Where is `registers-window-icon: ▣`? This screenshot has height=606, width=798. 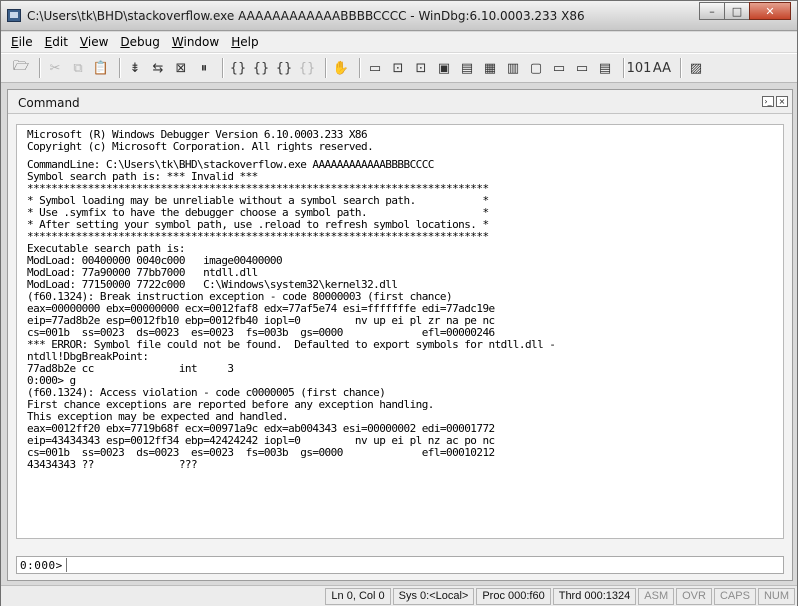
registers-window-icon: ▣ is located at coordinates (444, 68).